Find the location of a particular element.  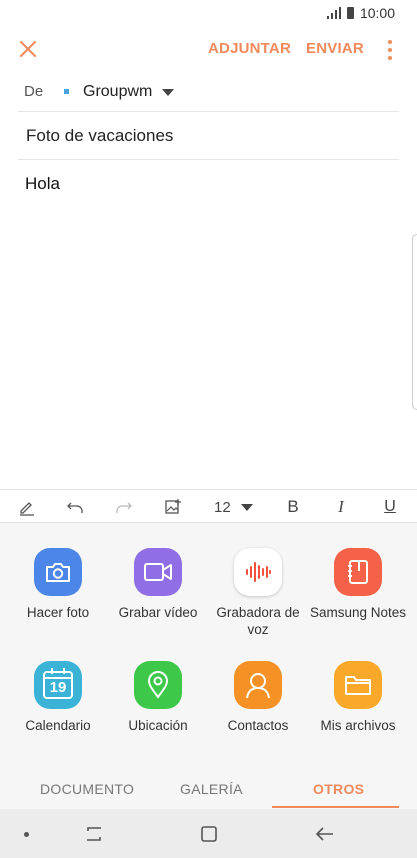

contacts-icon is located at coordinates (258, 685).